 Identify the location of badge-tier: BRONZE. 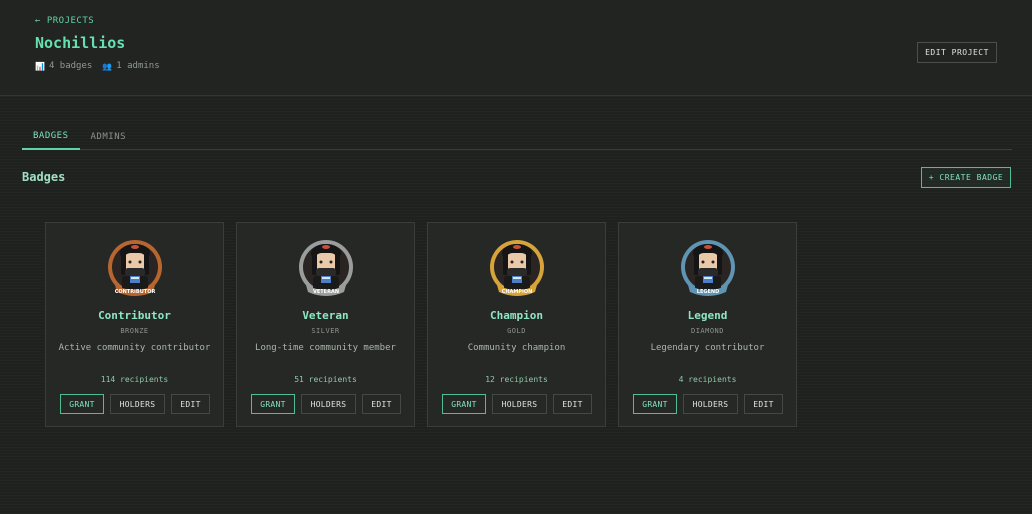
(134, 331).